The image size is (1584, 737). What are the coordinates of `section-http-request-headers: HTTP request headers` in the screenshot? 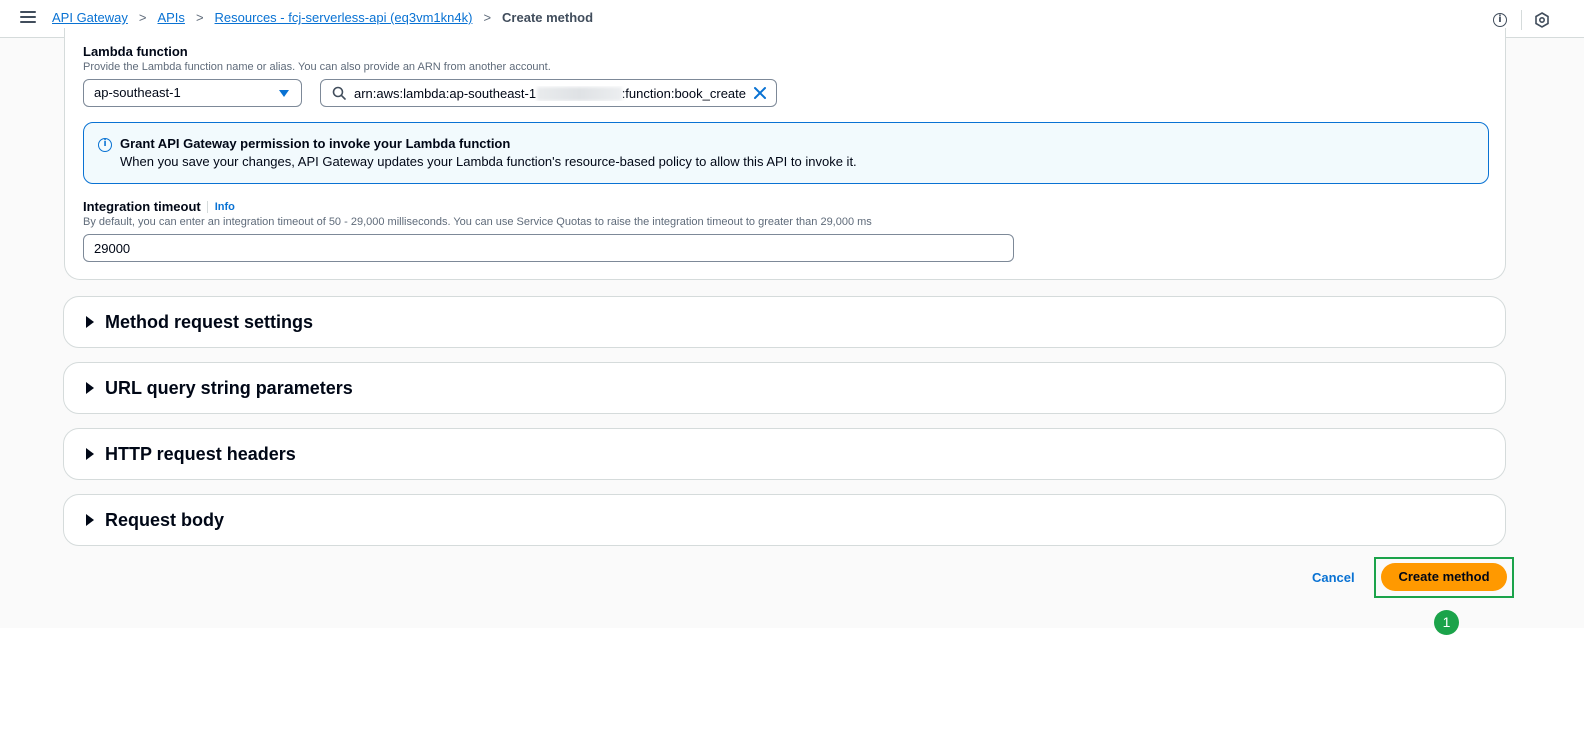 It's located at (784, 454).